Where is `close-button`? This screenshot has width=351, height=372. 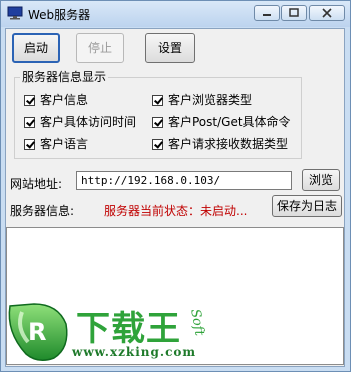
close-button is located at coordinates (327, 13).